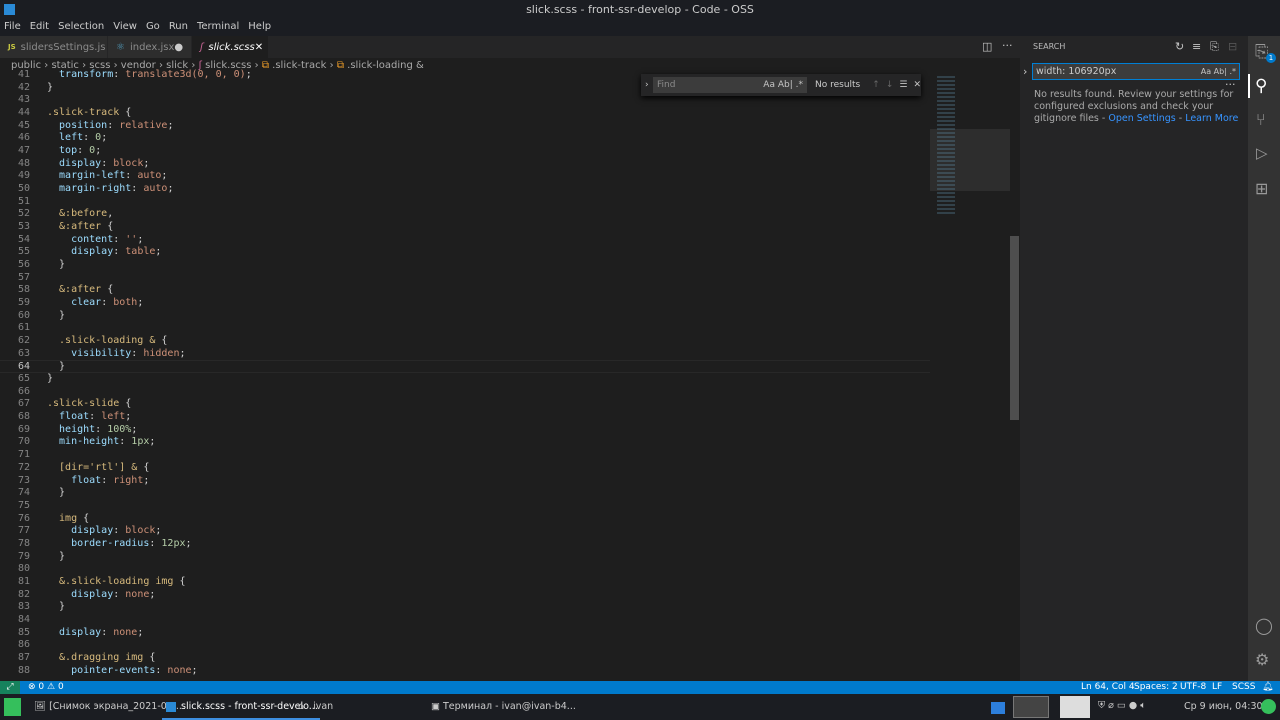 The image size is (1280, 720). What do you see at coordinates (730, 85) in the screenshot?
I see `find-input: Find Aa Ab| .*` at bounding box center [730, 85].